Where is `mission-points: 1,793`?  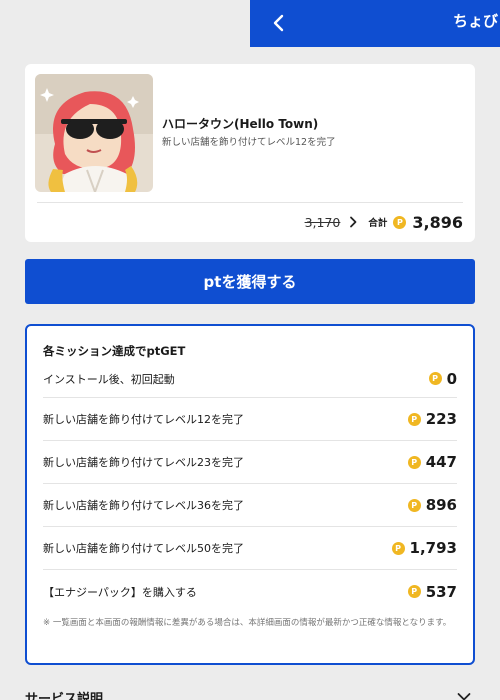 mission-points: 1,793 is located at coordinates (433, 548).